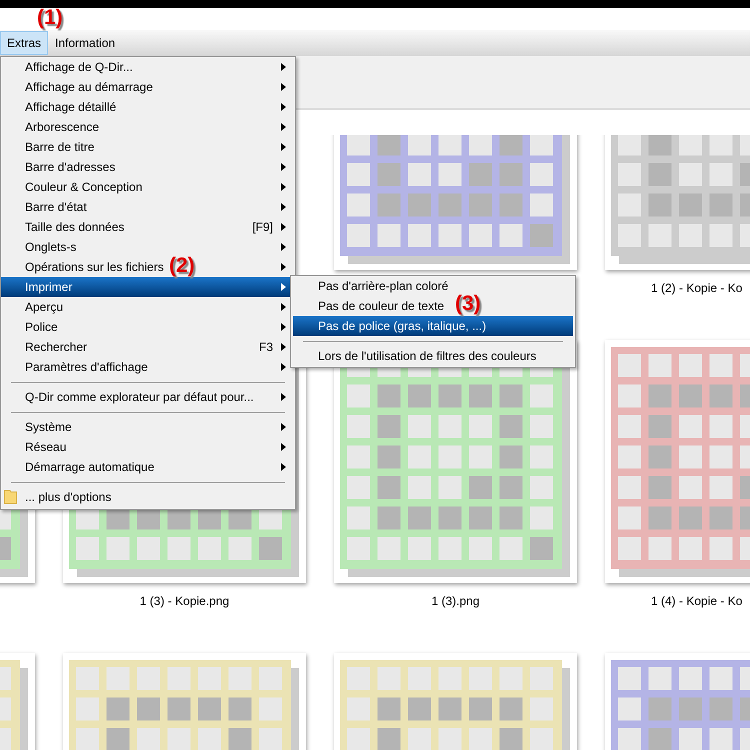 This screenshot has height=750, width=750. What do you see at coordinates (59, 147) in the screenshot?
I see `menu-item: Barre de titre` at bounding box center [59, 147].